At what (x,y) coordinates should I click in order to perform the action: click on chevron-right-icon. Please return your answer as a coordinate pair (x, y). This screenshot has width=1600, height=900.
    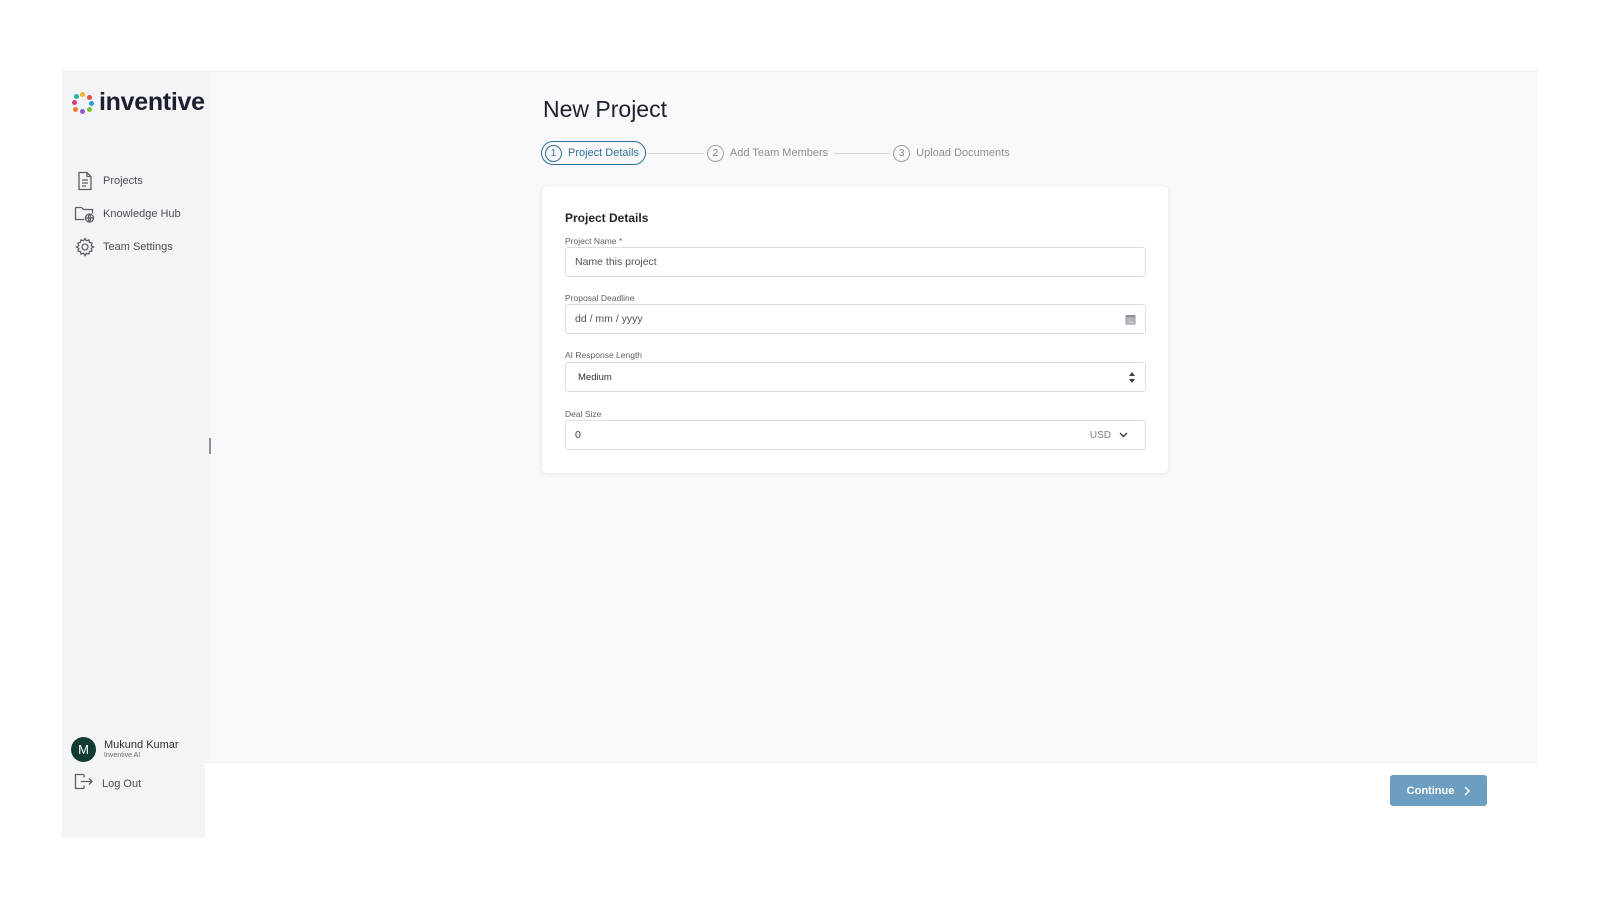
    Looking at the image, I should click on (1467, 790).